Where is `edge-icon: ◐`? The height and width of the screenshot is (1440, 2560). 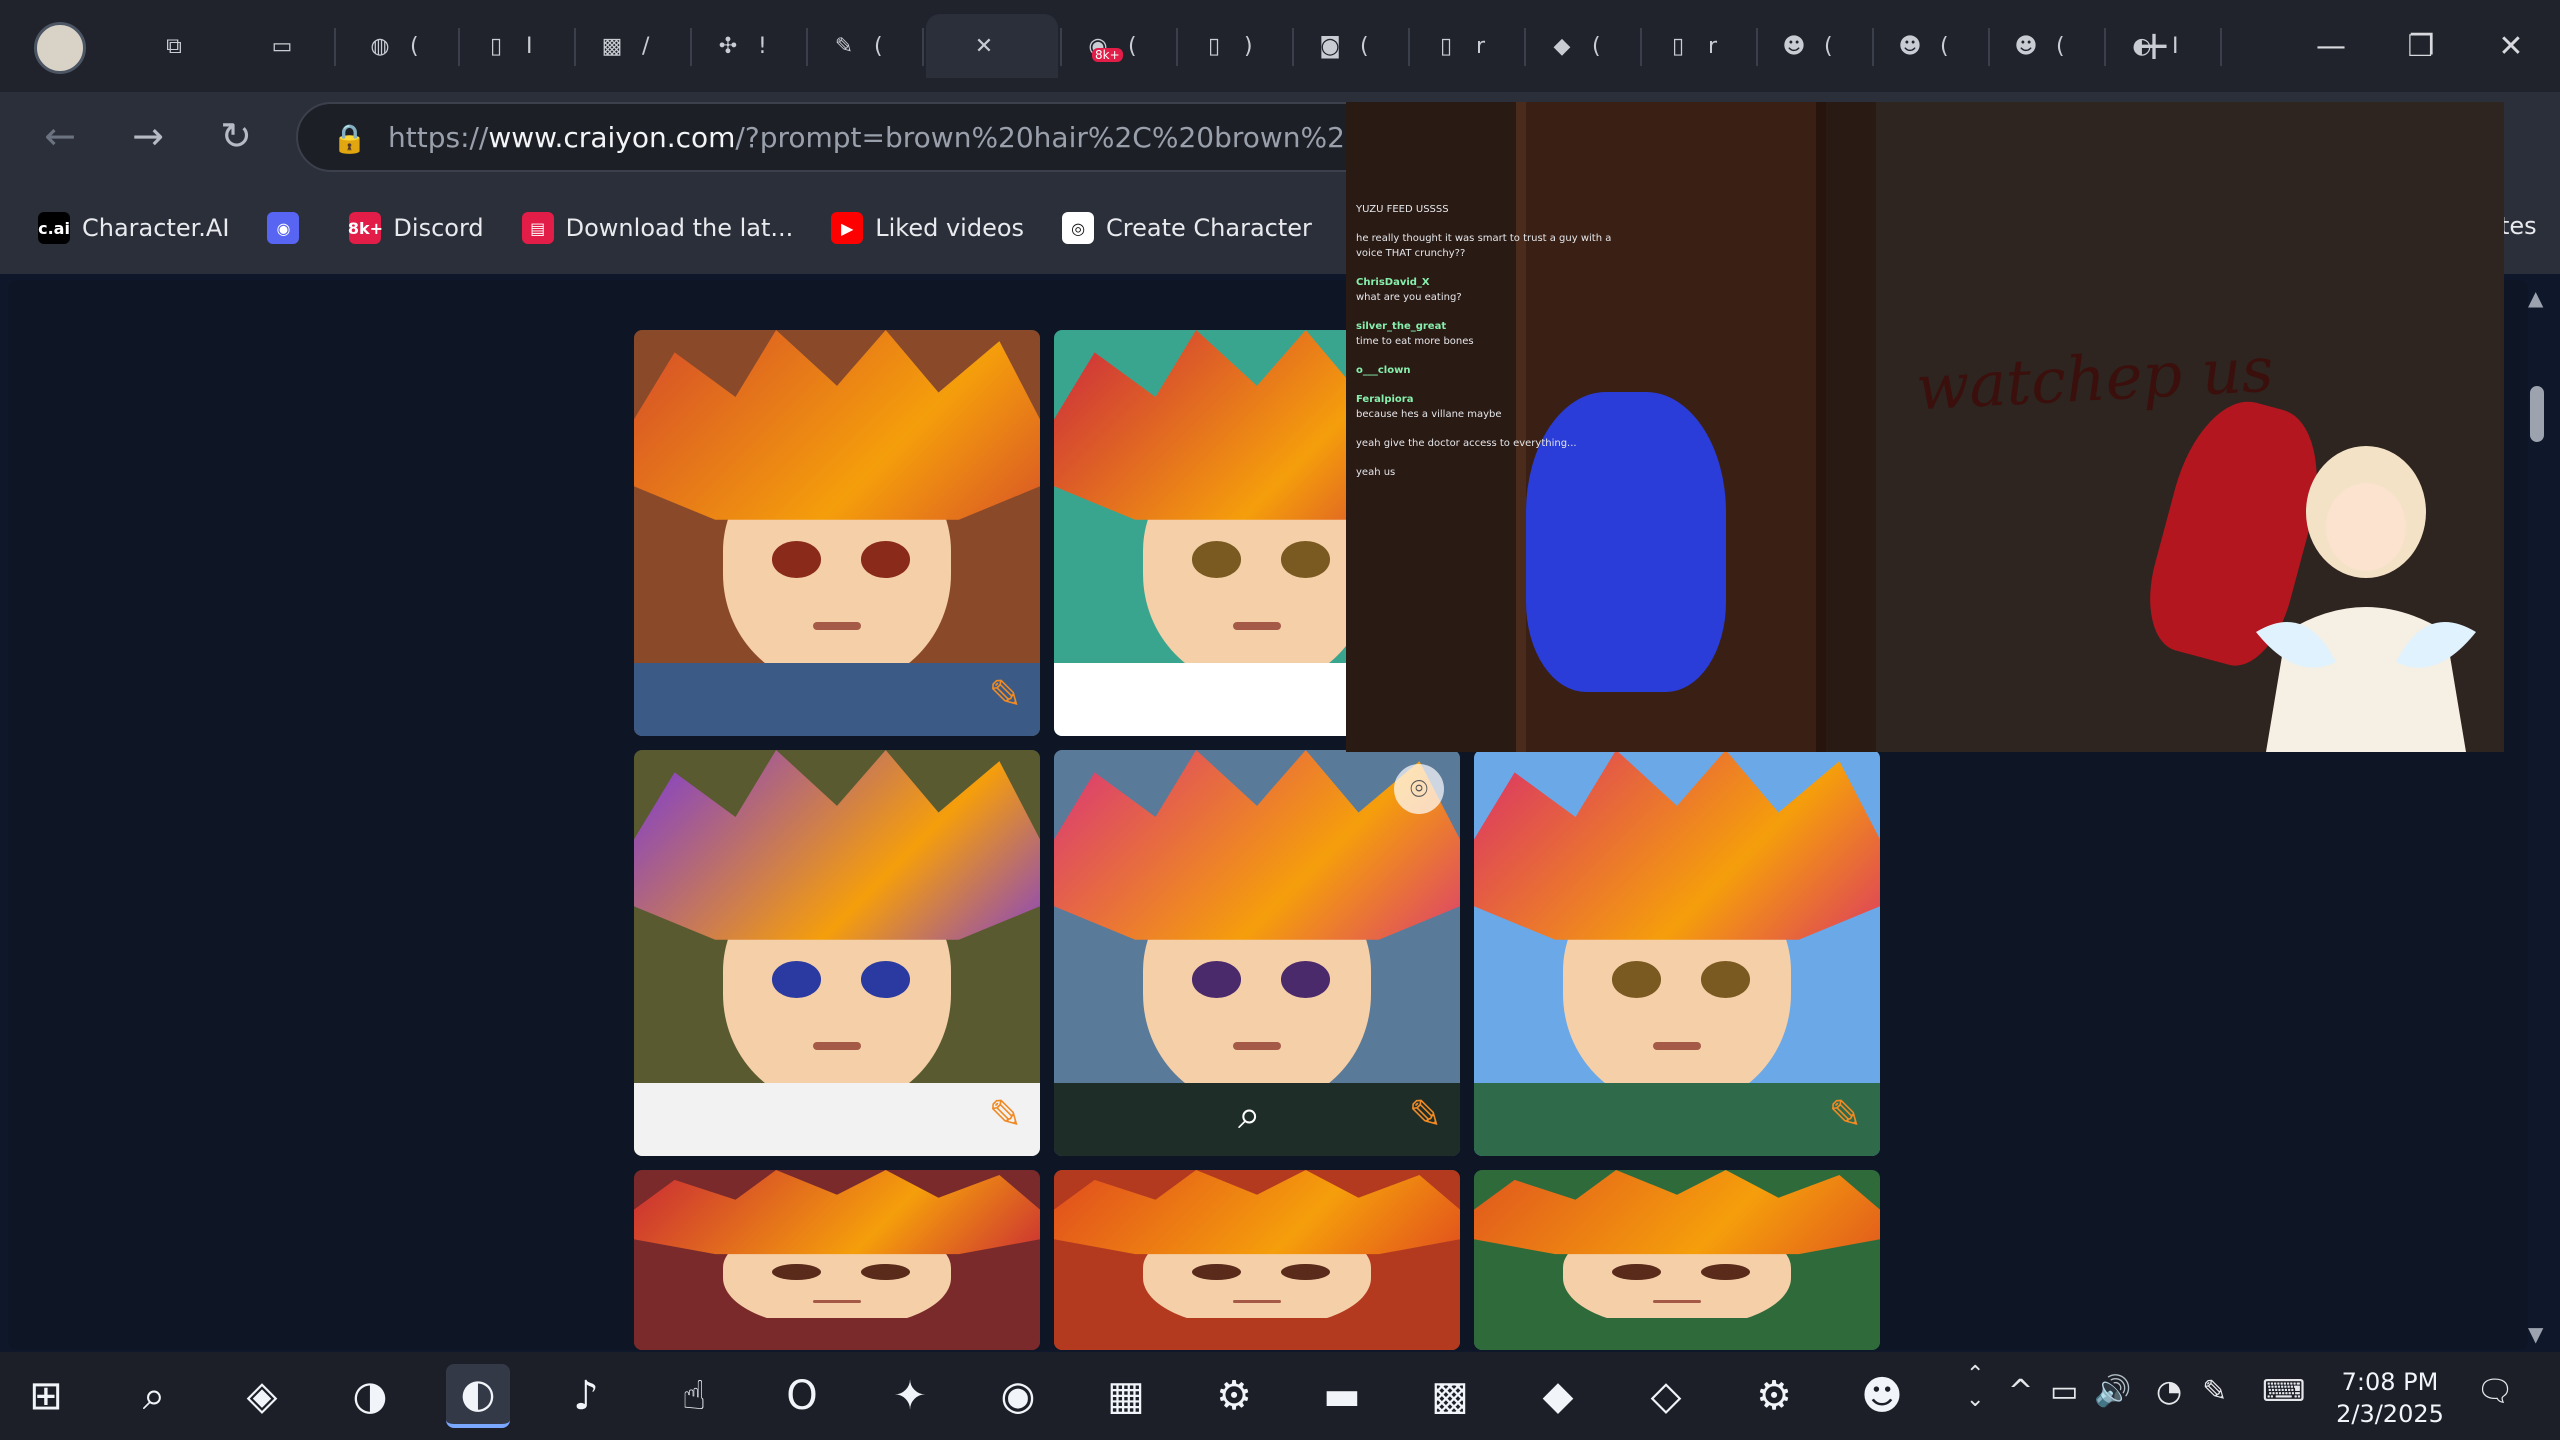
edge-icon: ◐ is located at coordinates (478, 1396).